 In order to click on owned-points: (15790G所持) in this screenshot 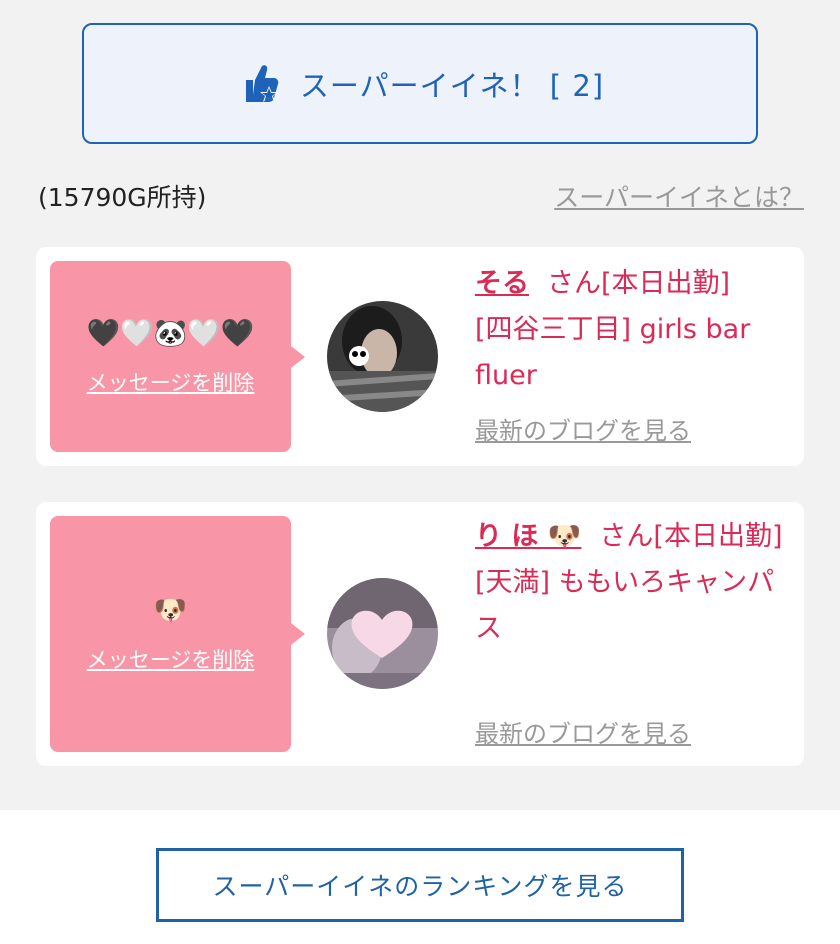, I will do `click(122, 197)`.